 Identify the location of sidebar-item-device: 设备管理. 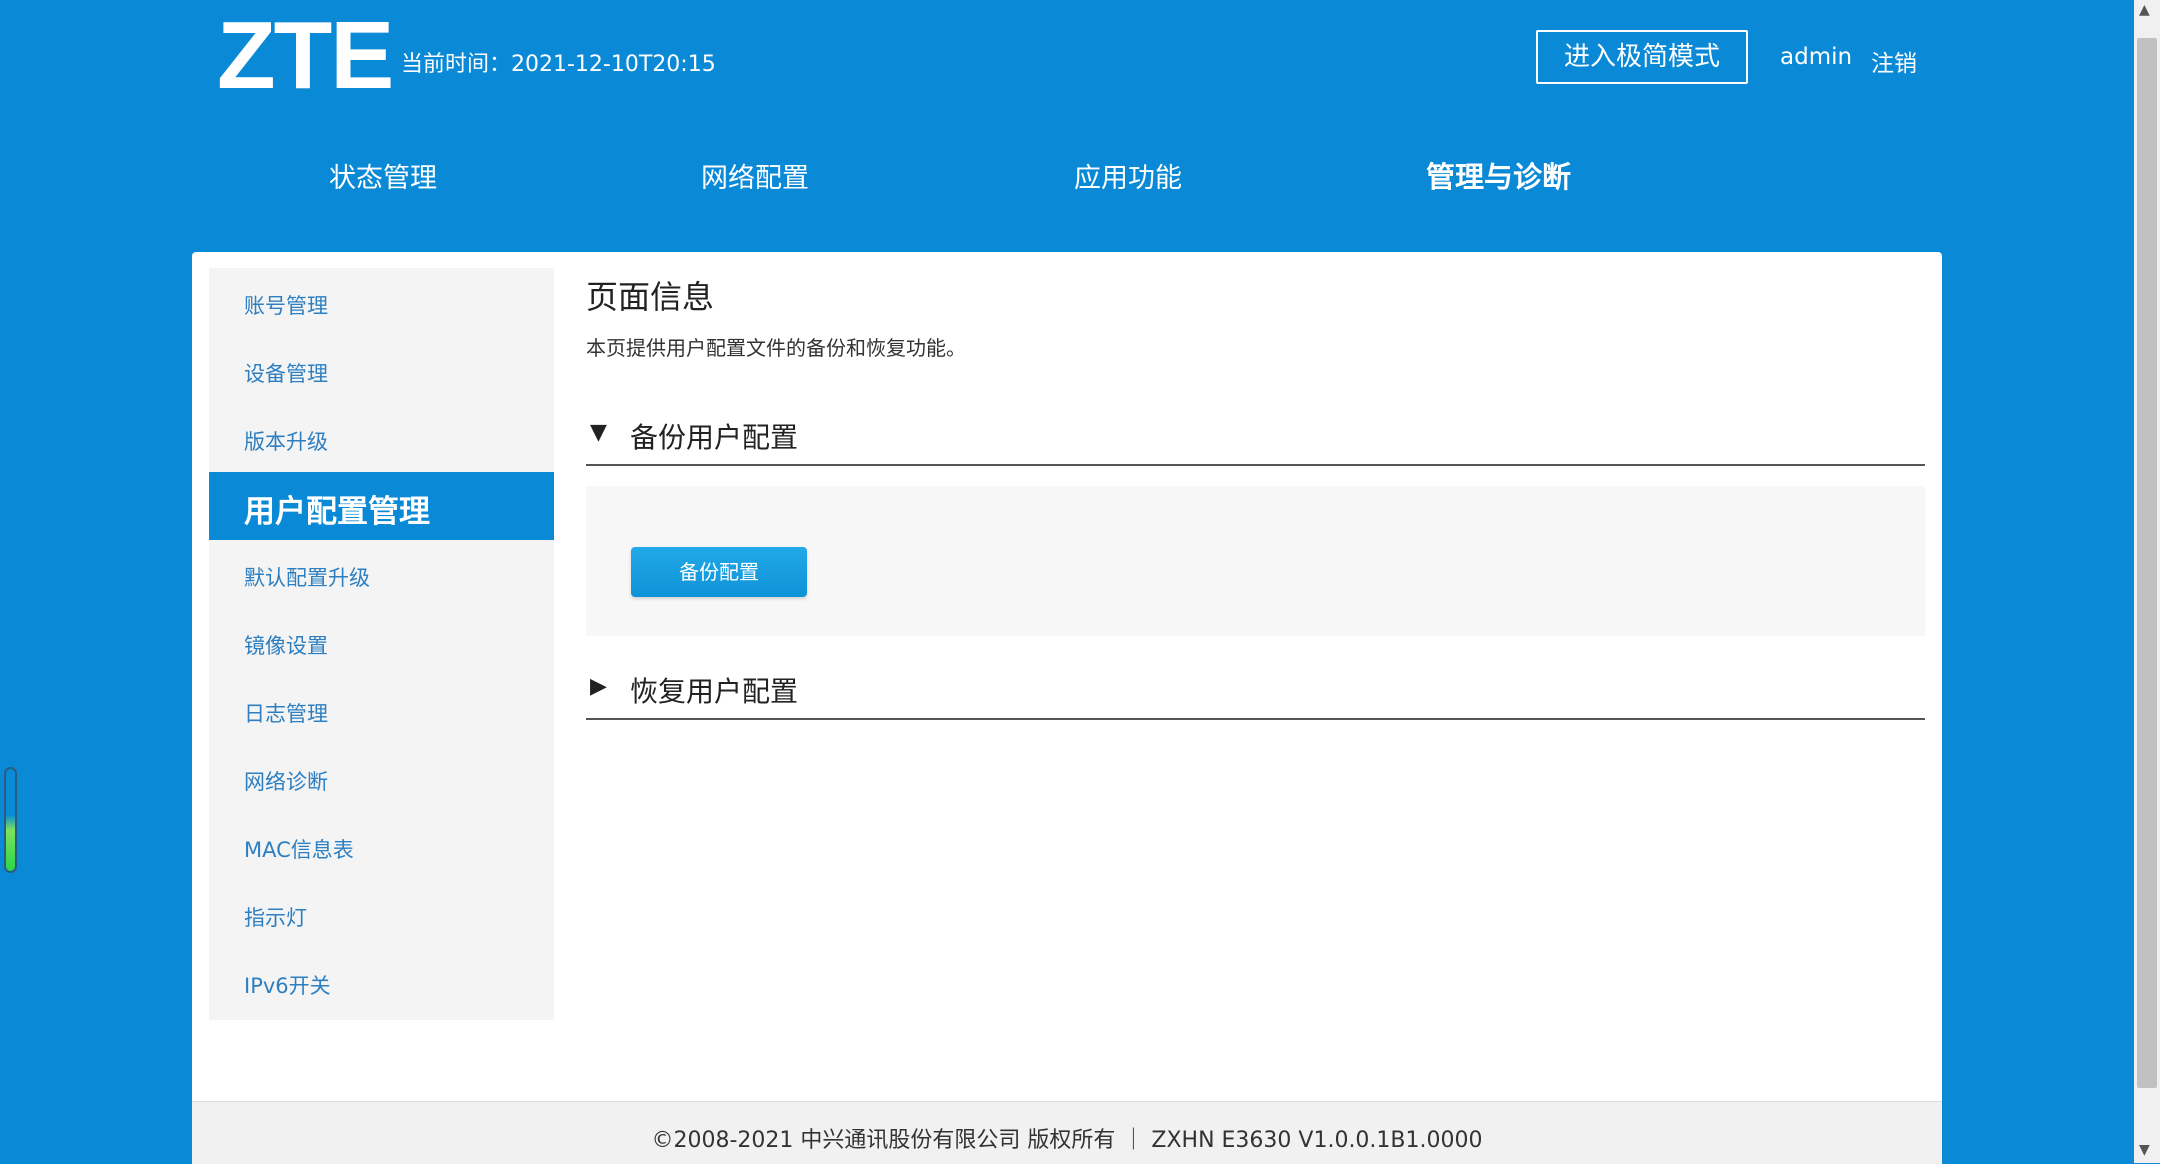
(381, 370).